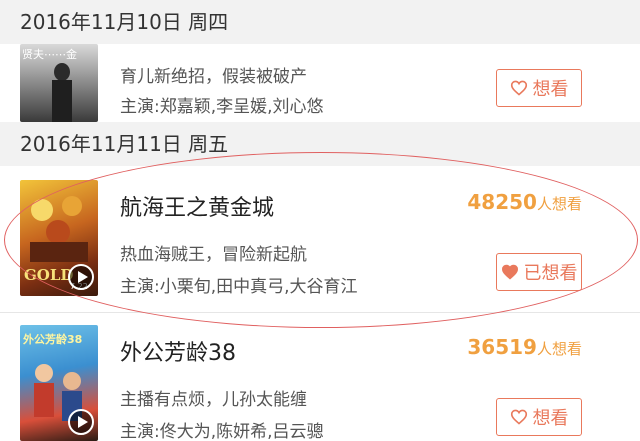 Image resolution: width=640 pixels, height=441 pixels. Describe the element at coordinates (320, 22) in the screenshot. I see `date-header: 2016年11月10日 周四` at that location.